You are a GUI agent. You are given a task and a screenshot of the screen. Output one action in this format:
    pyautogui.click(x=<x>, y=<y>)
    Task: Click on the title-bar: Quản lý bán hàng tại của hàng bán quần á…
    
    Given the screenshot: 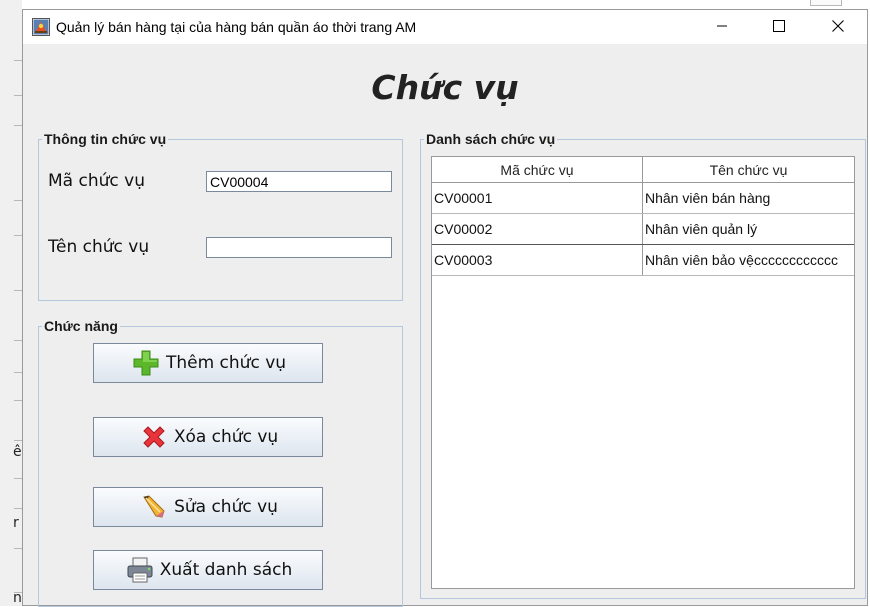 What is the action you would take?
    pyautogui.click(x=445, y=27)
    